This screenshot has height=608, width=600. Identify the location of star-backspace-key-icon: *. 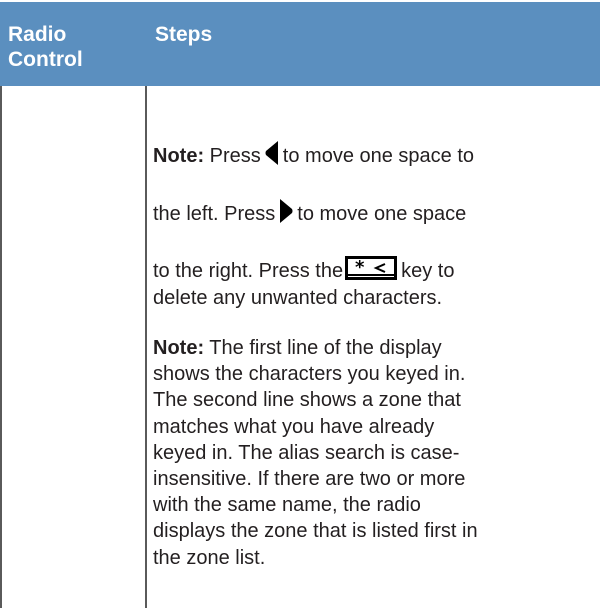
(371, 271).